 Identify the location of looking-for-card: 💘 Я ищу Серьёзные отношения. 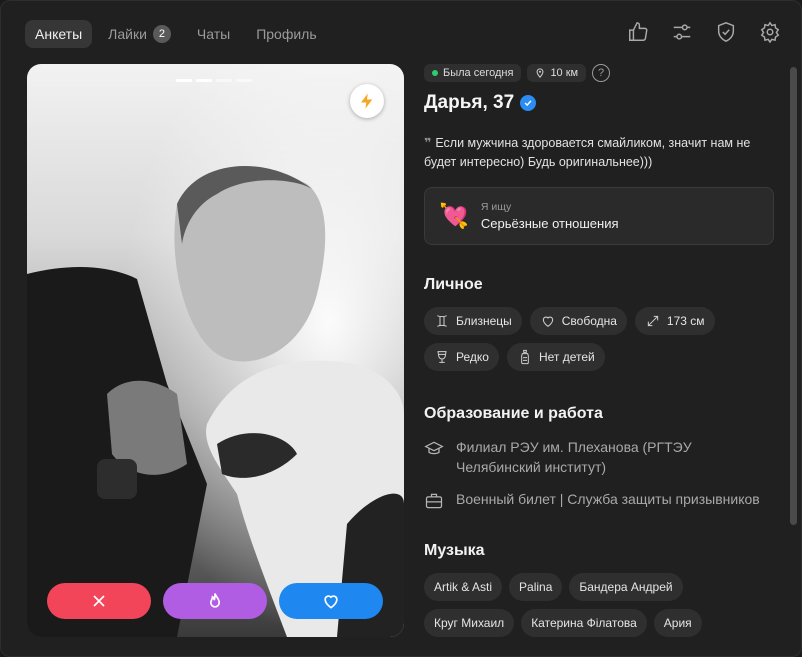
(599, 216).